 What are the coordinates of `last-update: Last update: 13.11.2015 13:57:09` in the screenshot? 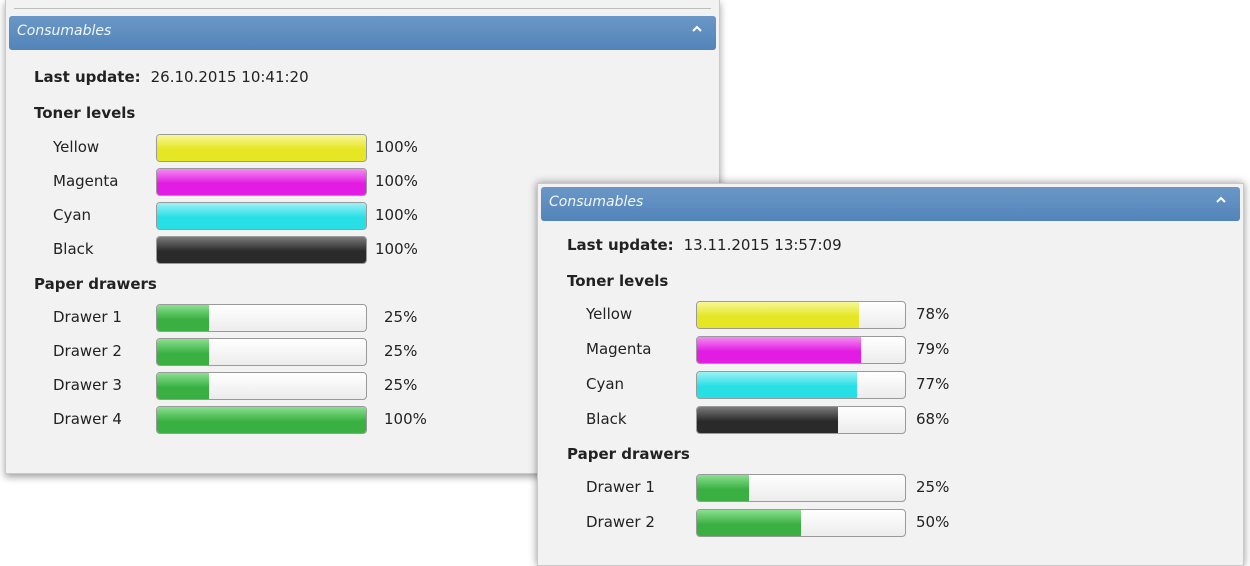 It's located at (704, 245).